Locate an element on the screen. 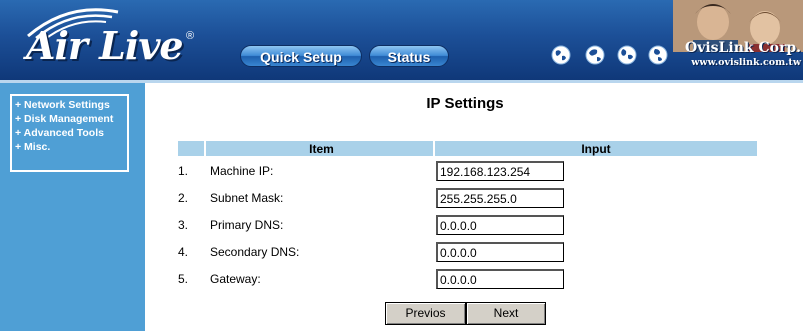 The width and height of the screenshot is (803, 331). table-row: 3. Primary DNS: is located at coordinates (467, 225).